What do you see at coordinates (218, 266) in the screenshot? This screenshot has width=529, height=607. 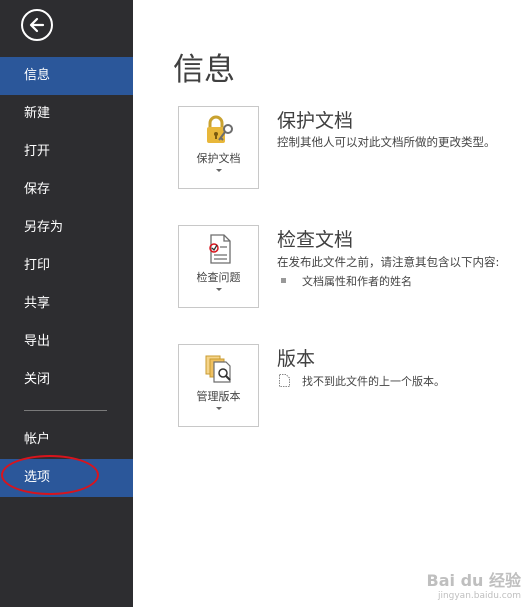 I see `check-issues-button: 检查问题` at bounding box center [218, 266].